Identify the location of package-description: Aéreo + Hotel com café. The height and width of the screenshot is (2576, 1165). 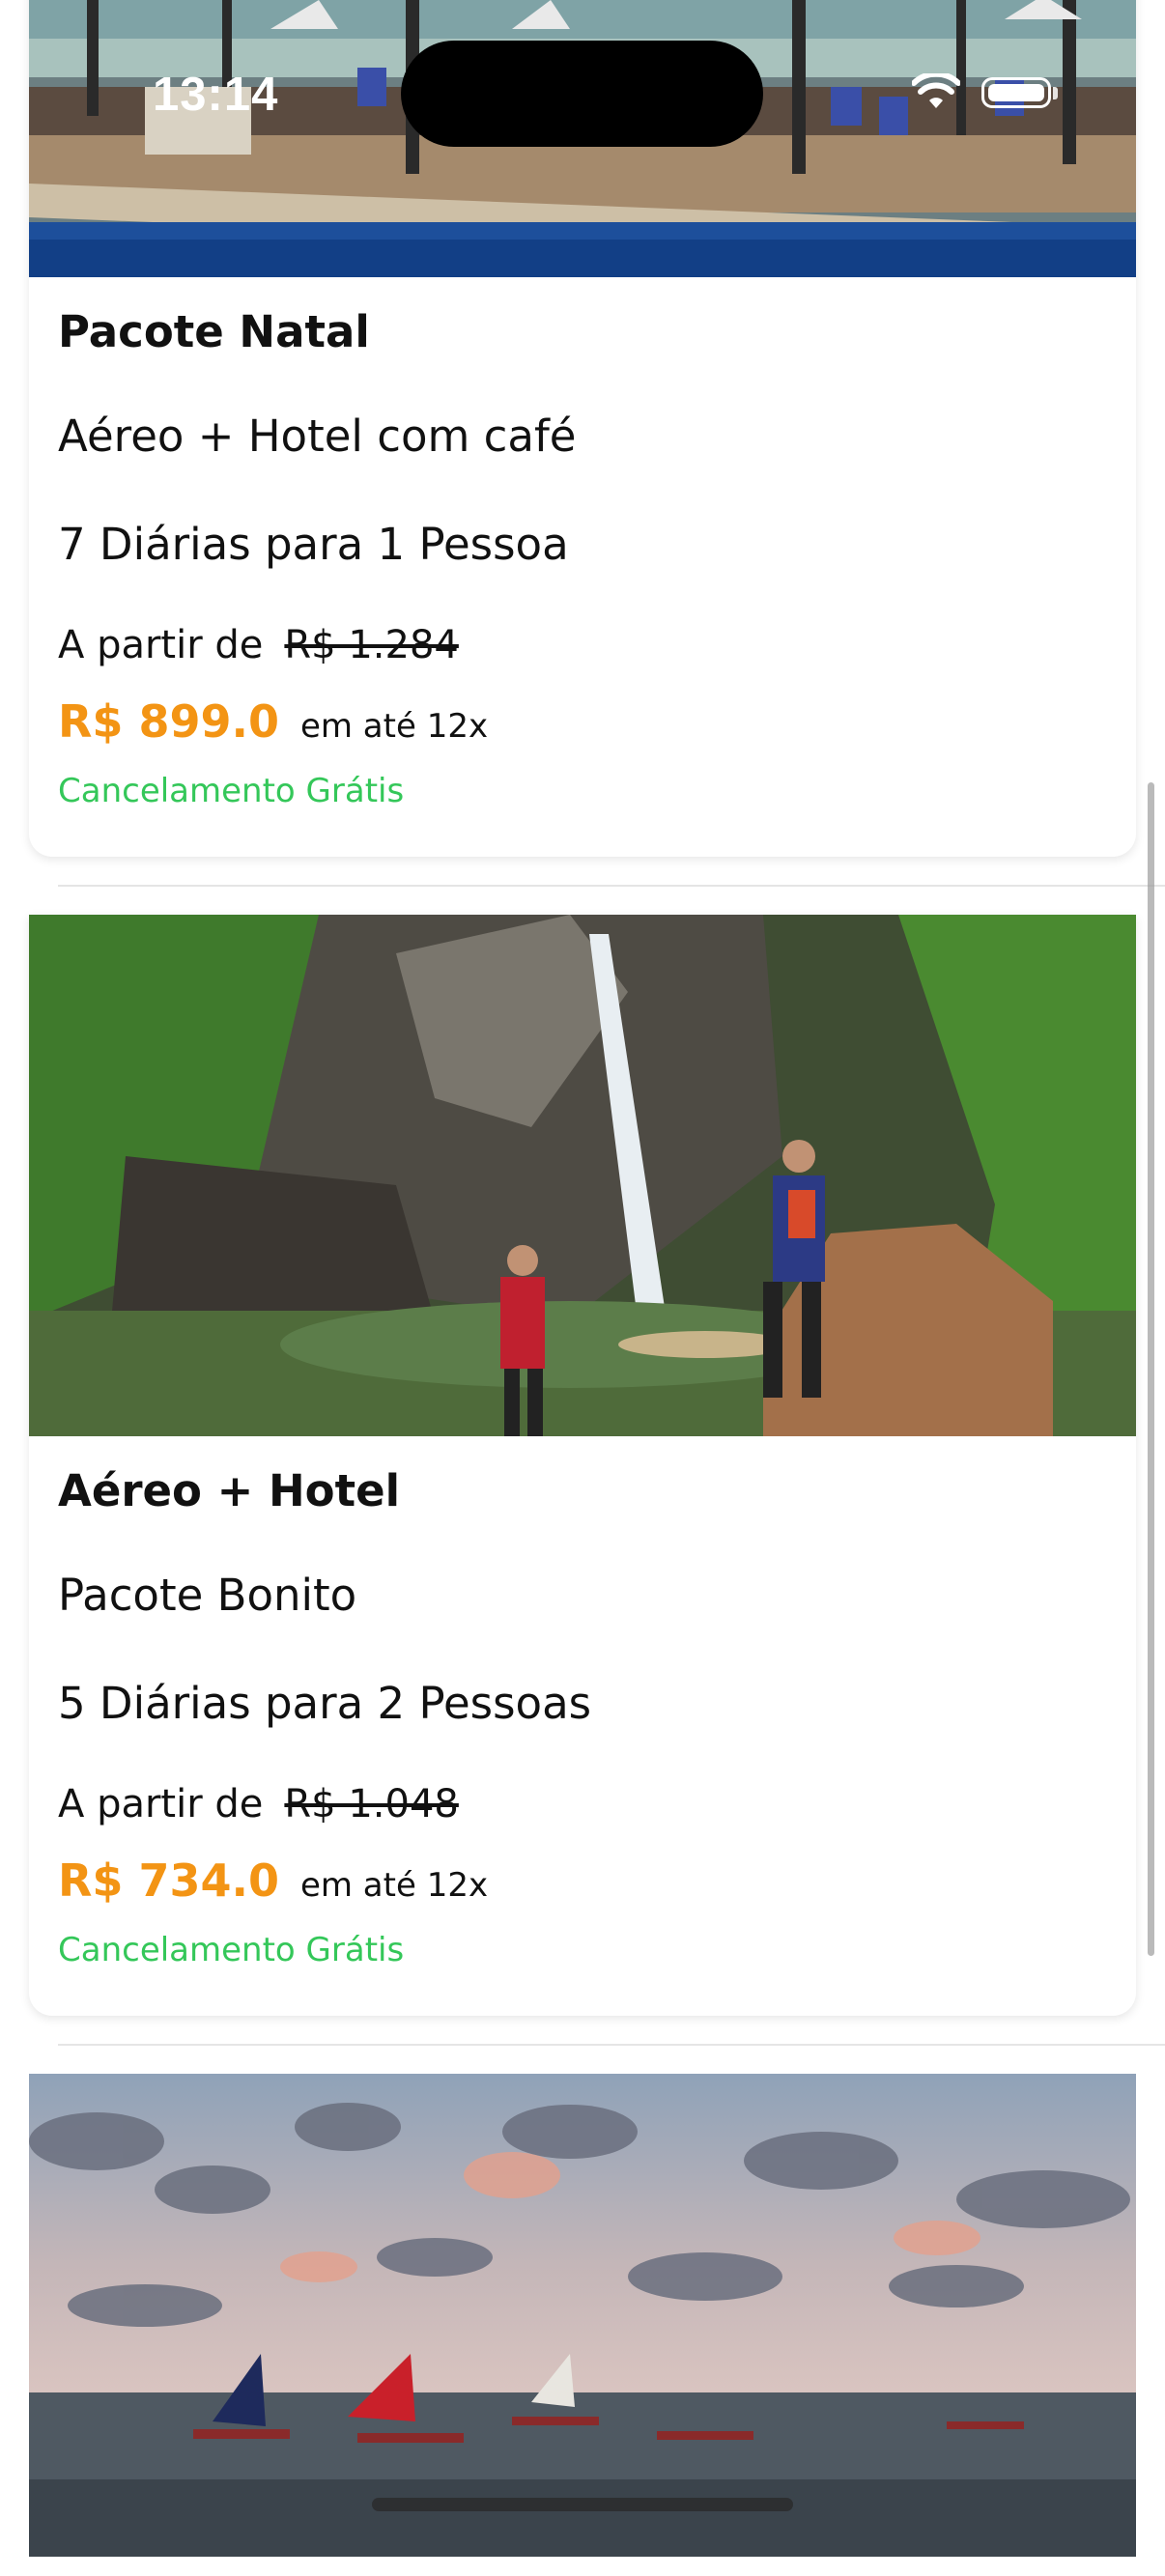
(317, 436).